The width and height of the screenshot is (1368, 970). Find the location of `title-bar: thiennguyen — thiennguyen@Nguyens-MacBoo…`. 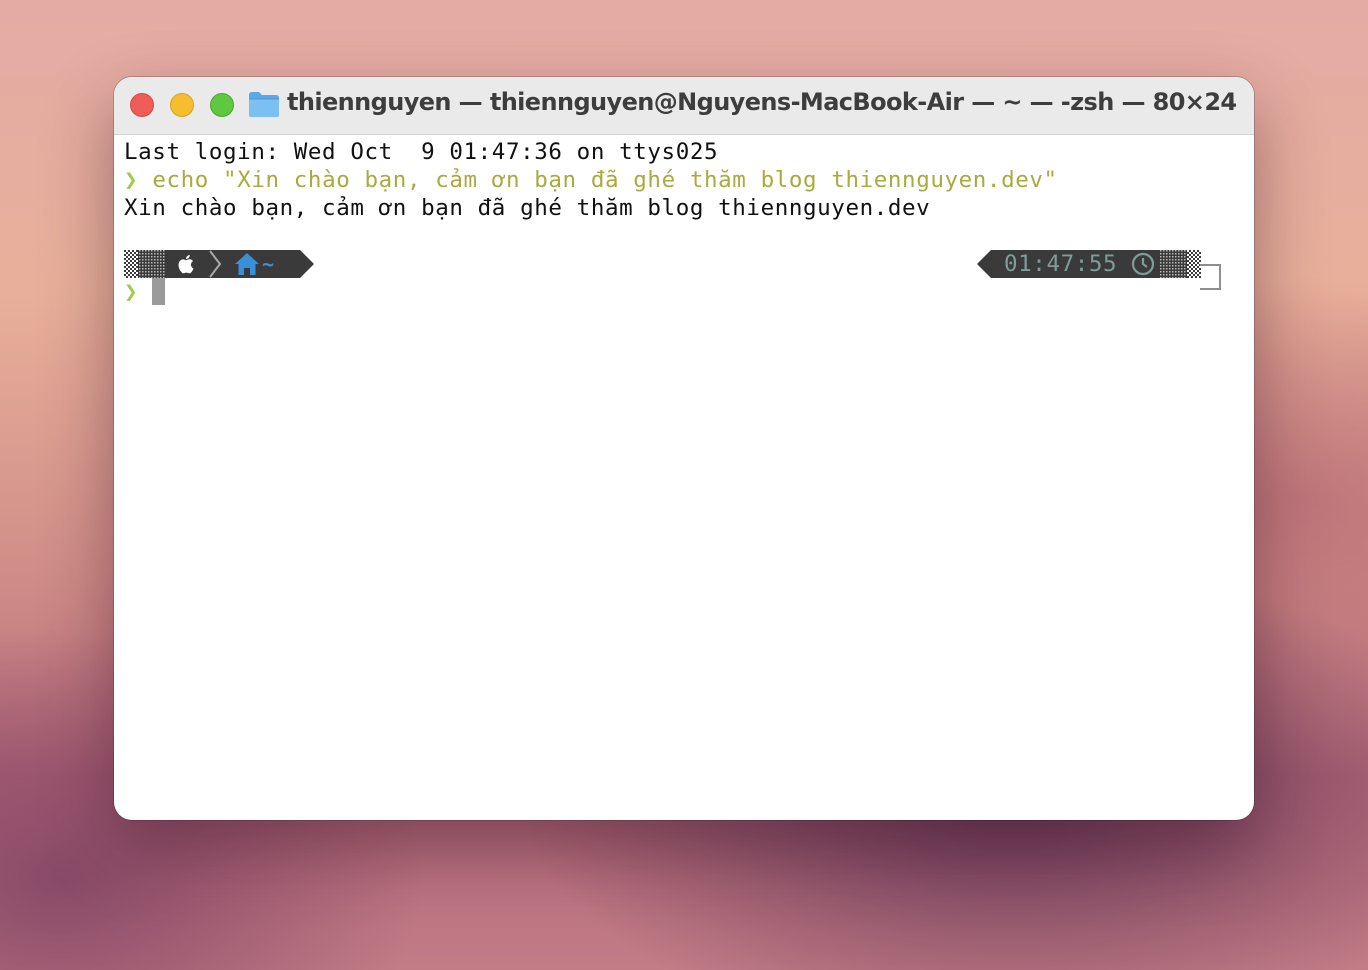

title-bar: thiennguyen — thiennguyen@Nguyens-MacBoo… is located at coordinates (684, 106).